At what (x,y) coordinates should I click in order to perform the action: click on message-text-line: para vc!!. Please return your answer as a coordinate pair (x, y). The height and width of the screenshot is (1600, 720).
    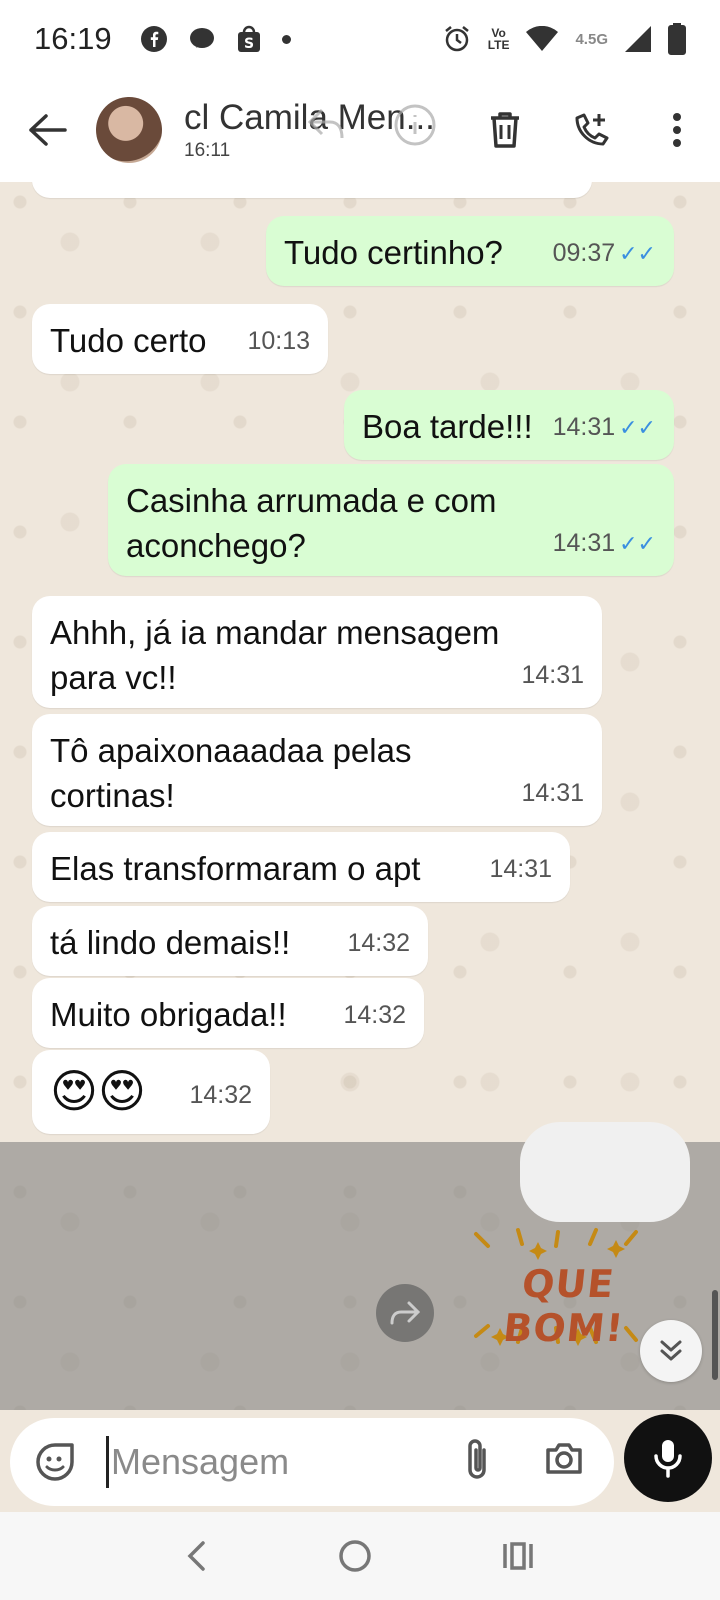
    Looking at the image, I should click on (113, 677).